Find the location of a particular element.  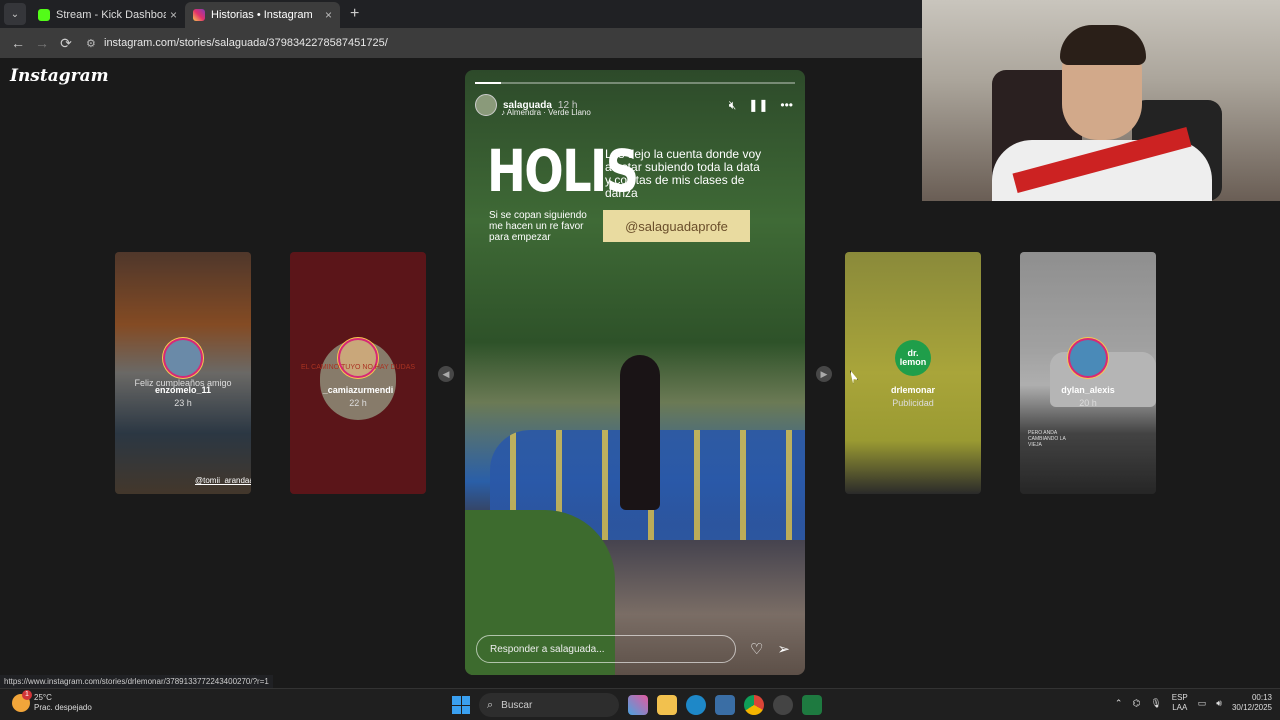

drlemon-logo: dr. lemon is located at coordinates (913, 358).